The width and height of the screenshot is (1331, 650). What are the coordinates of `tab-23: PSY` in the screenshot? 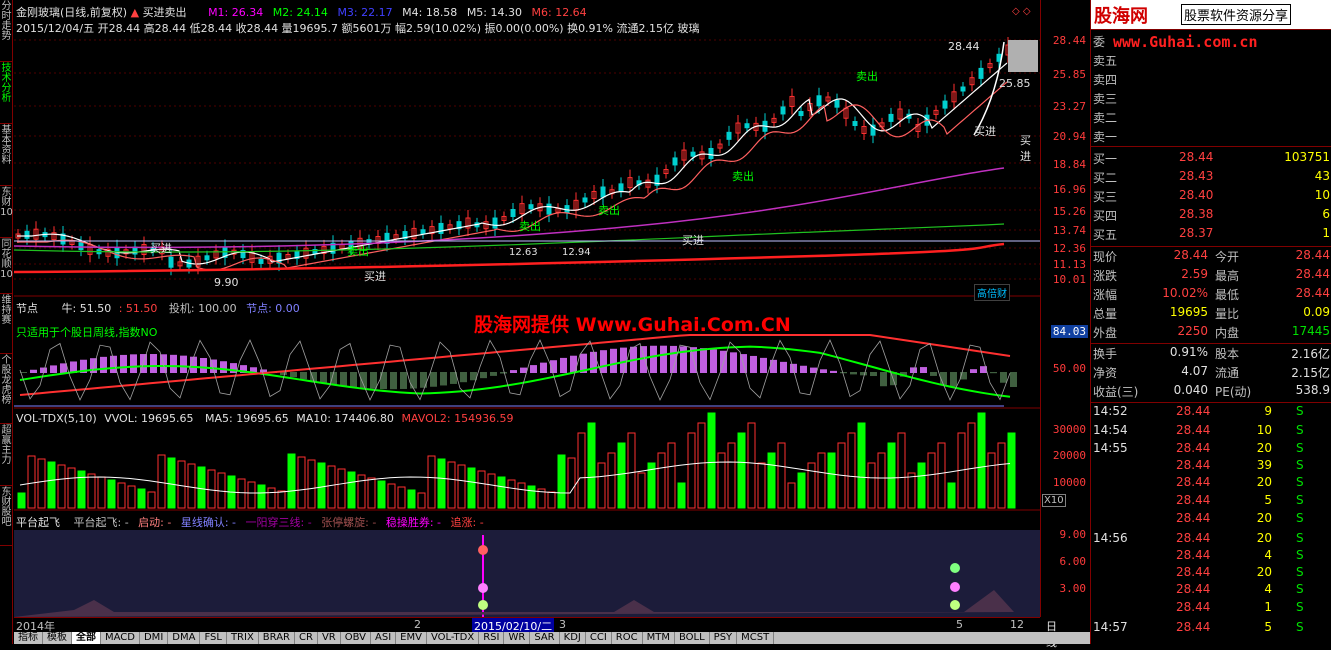 It's located at (724, 638).